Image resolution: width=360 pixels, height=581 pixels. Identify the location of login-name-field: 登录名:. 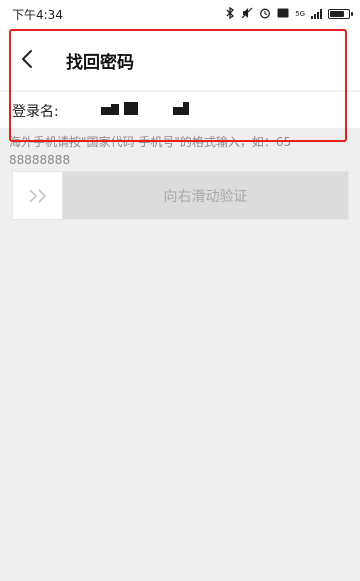
(180, 110).